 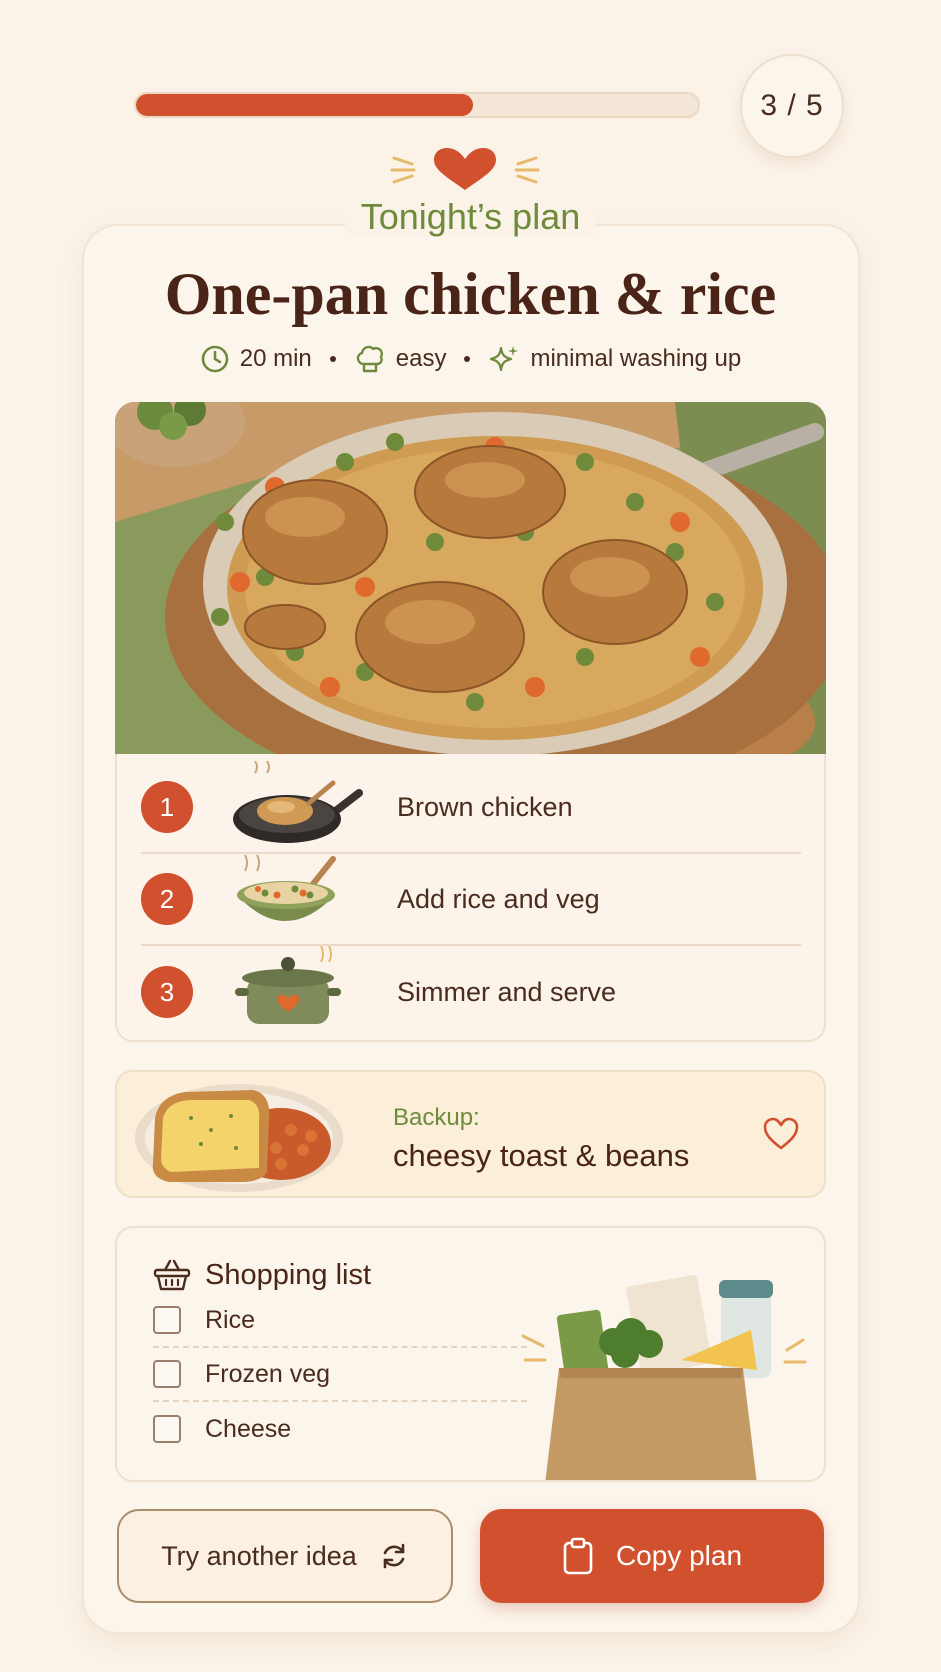 I want to click on step-label: Add rice and veg, so click(x=498, y=898).